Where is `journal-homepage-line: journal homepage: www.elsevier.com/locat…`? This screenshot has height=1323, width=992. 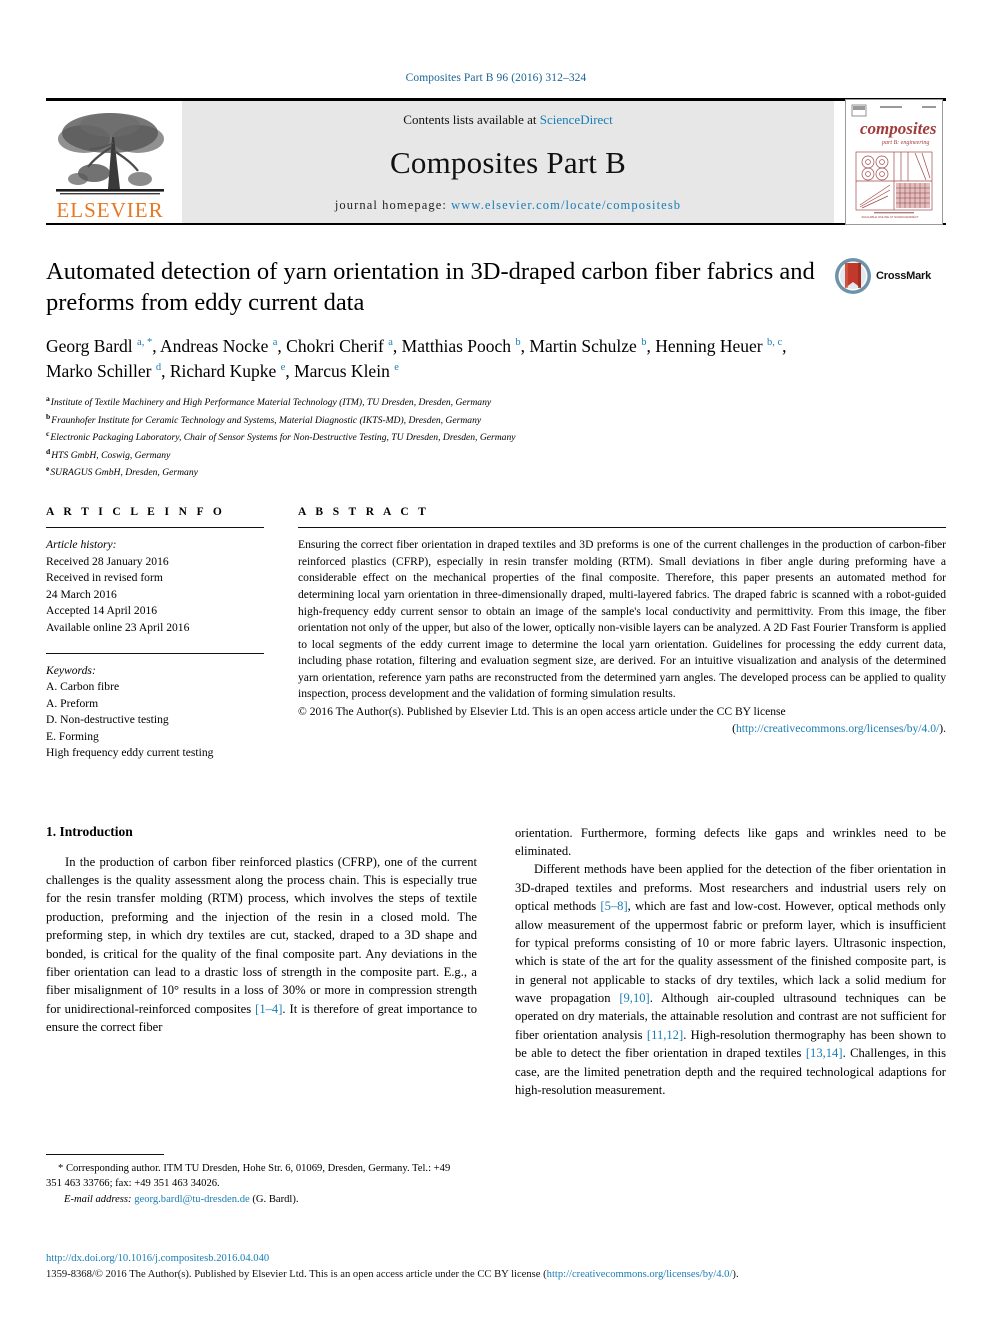
journal-homepage-line: journal homepage: www.elsevier.com/locat… is located at coordinates (508, 205).